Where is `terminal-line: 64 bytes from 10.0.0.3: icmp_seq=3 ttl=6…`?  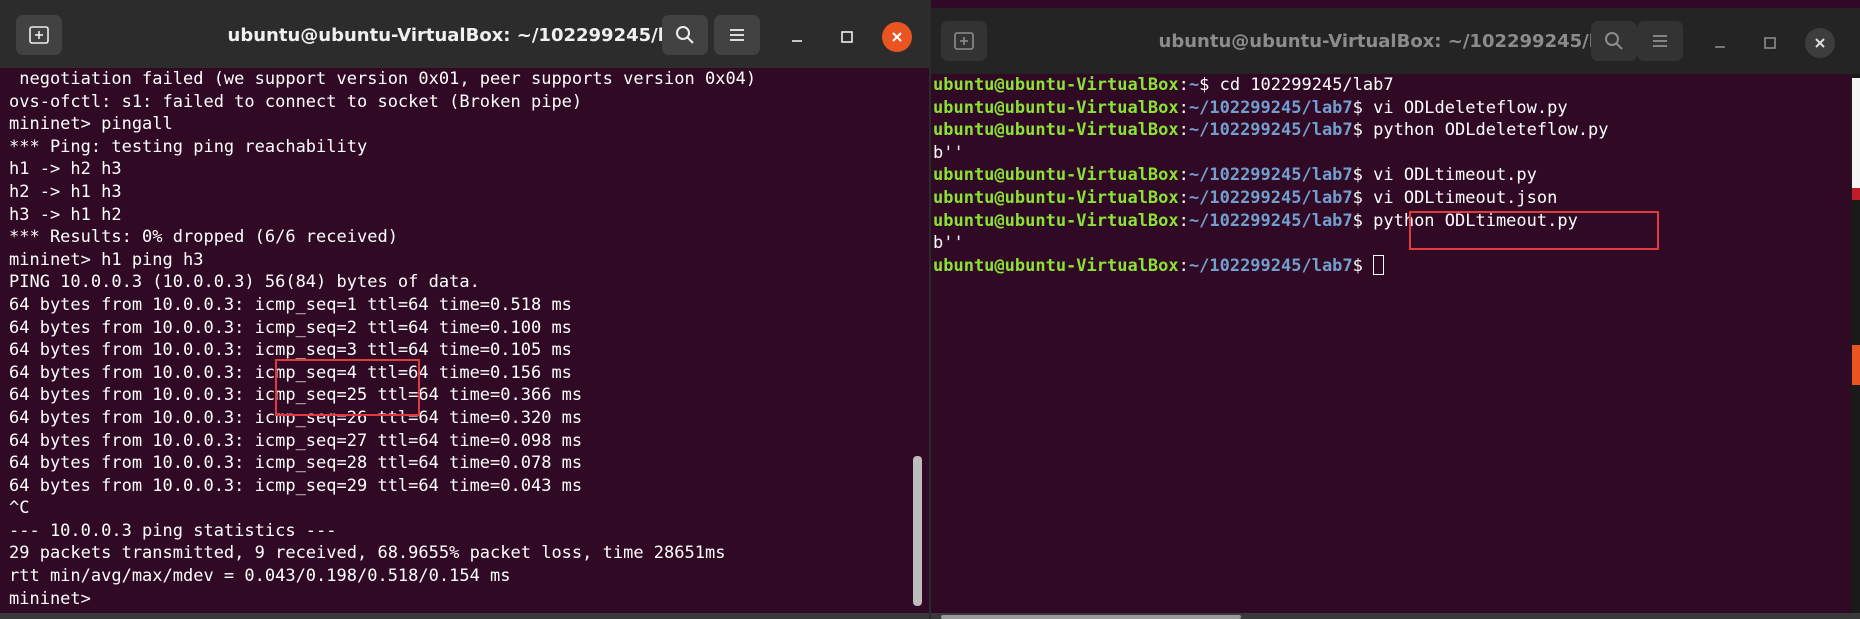
terminal-line: 64 bytes from 10.0.0.3: icmp_seq=3 ttl=6… is located at coordinates (290, 350).